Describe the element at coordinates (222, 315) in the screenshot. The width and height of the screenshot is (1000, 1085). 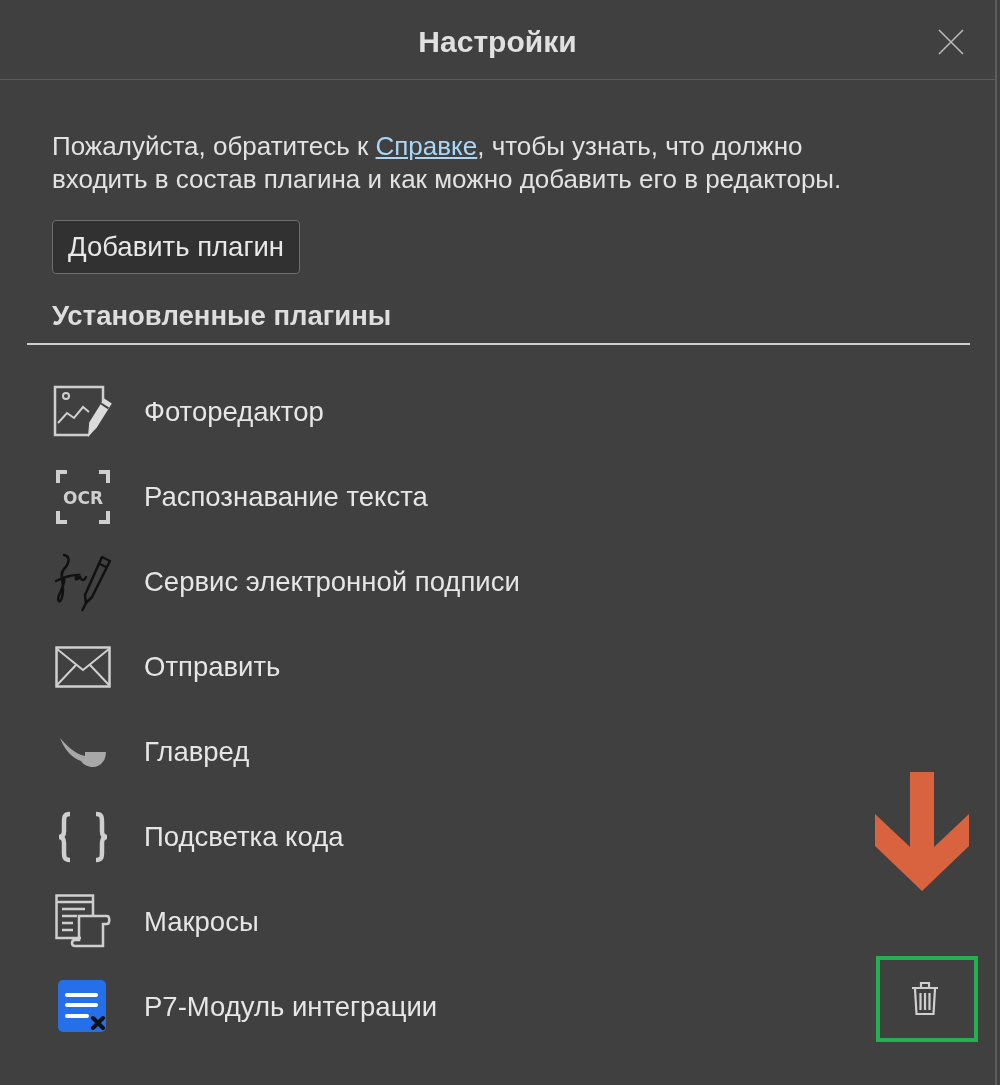
I see `section-heading: Установленные плагины` at that location.